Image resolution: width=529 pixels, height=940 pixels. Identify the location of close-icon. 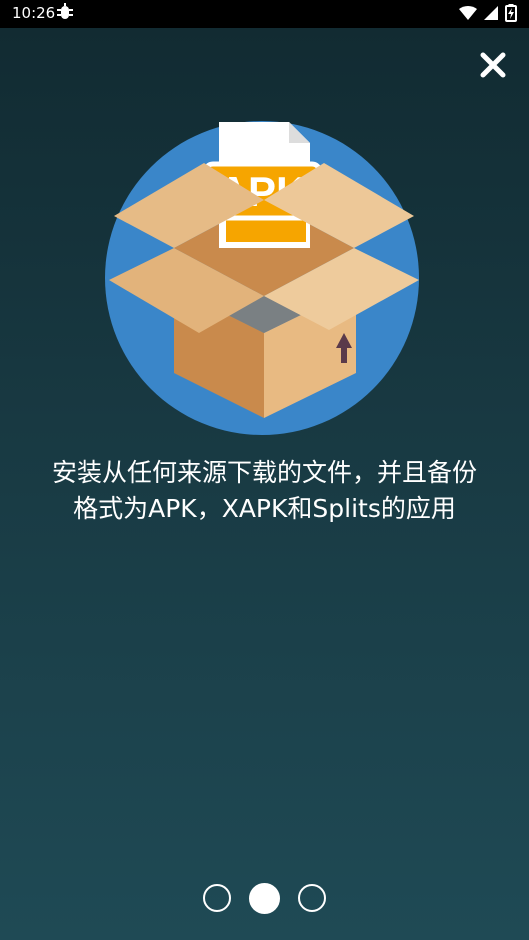
(493, 67).